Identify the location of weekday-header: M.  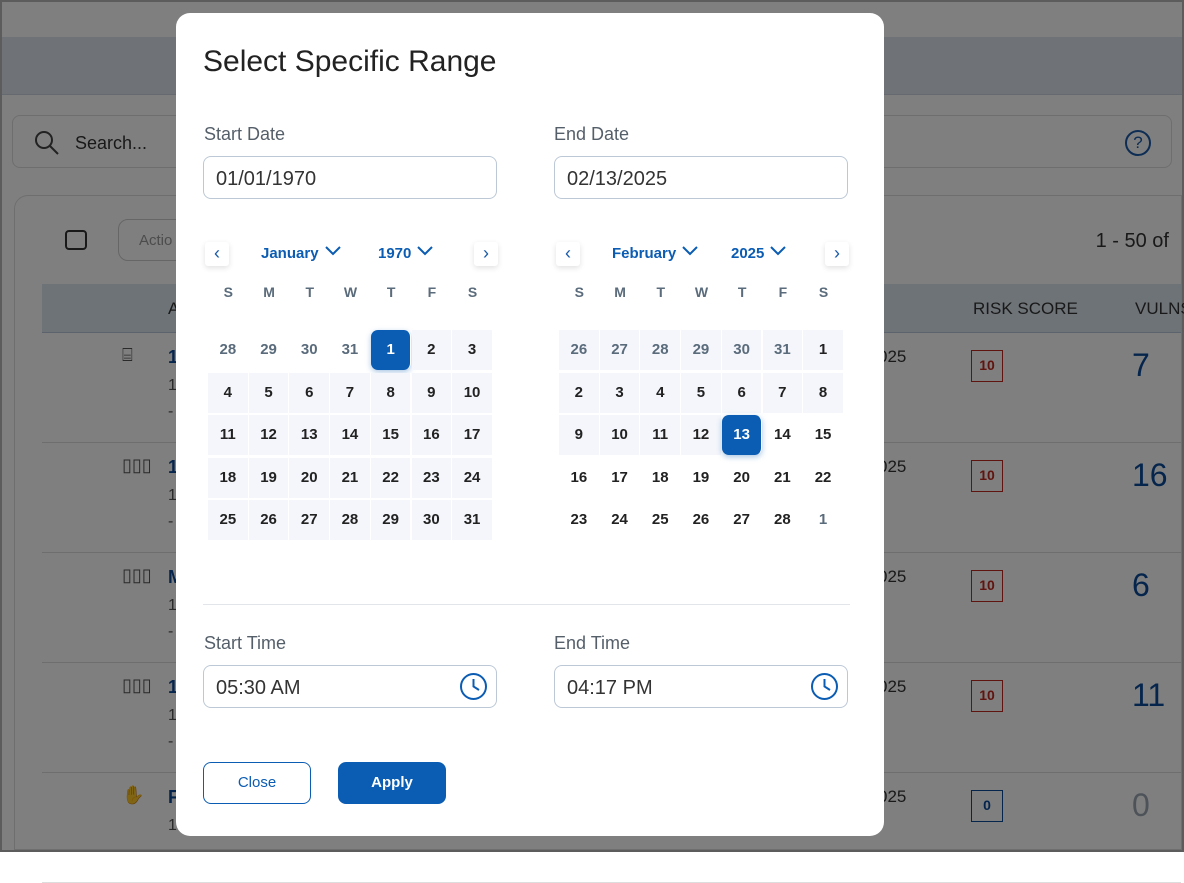
(269, 292).